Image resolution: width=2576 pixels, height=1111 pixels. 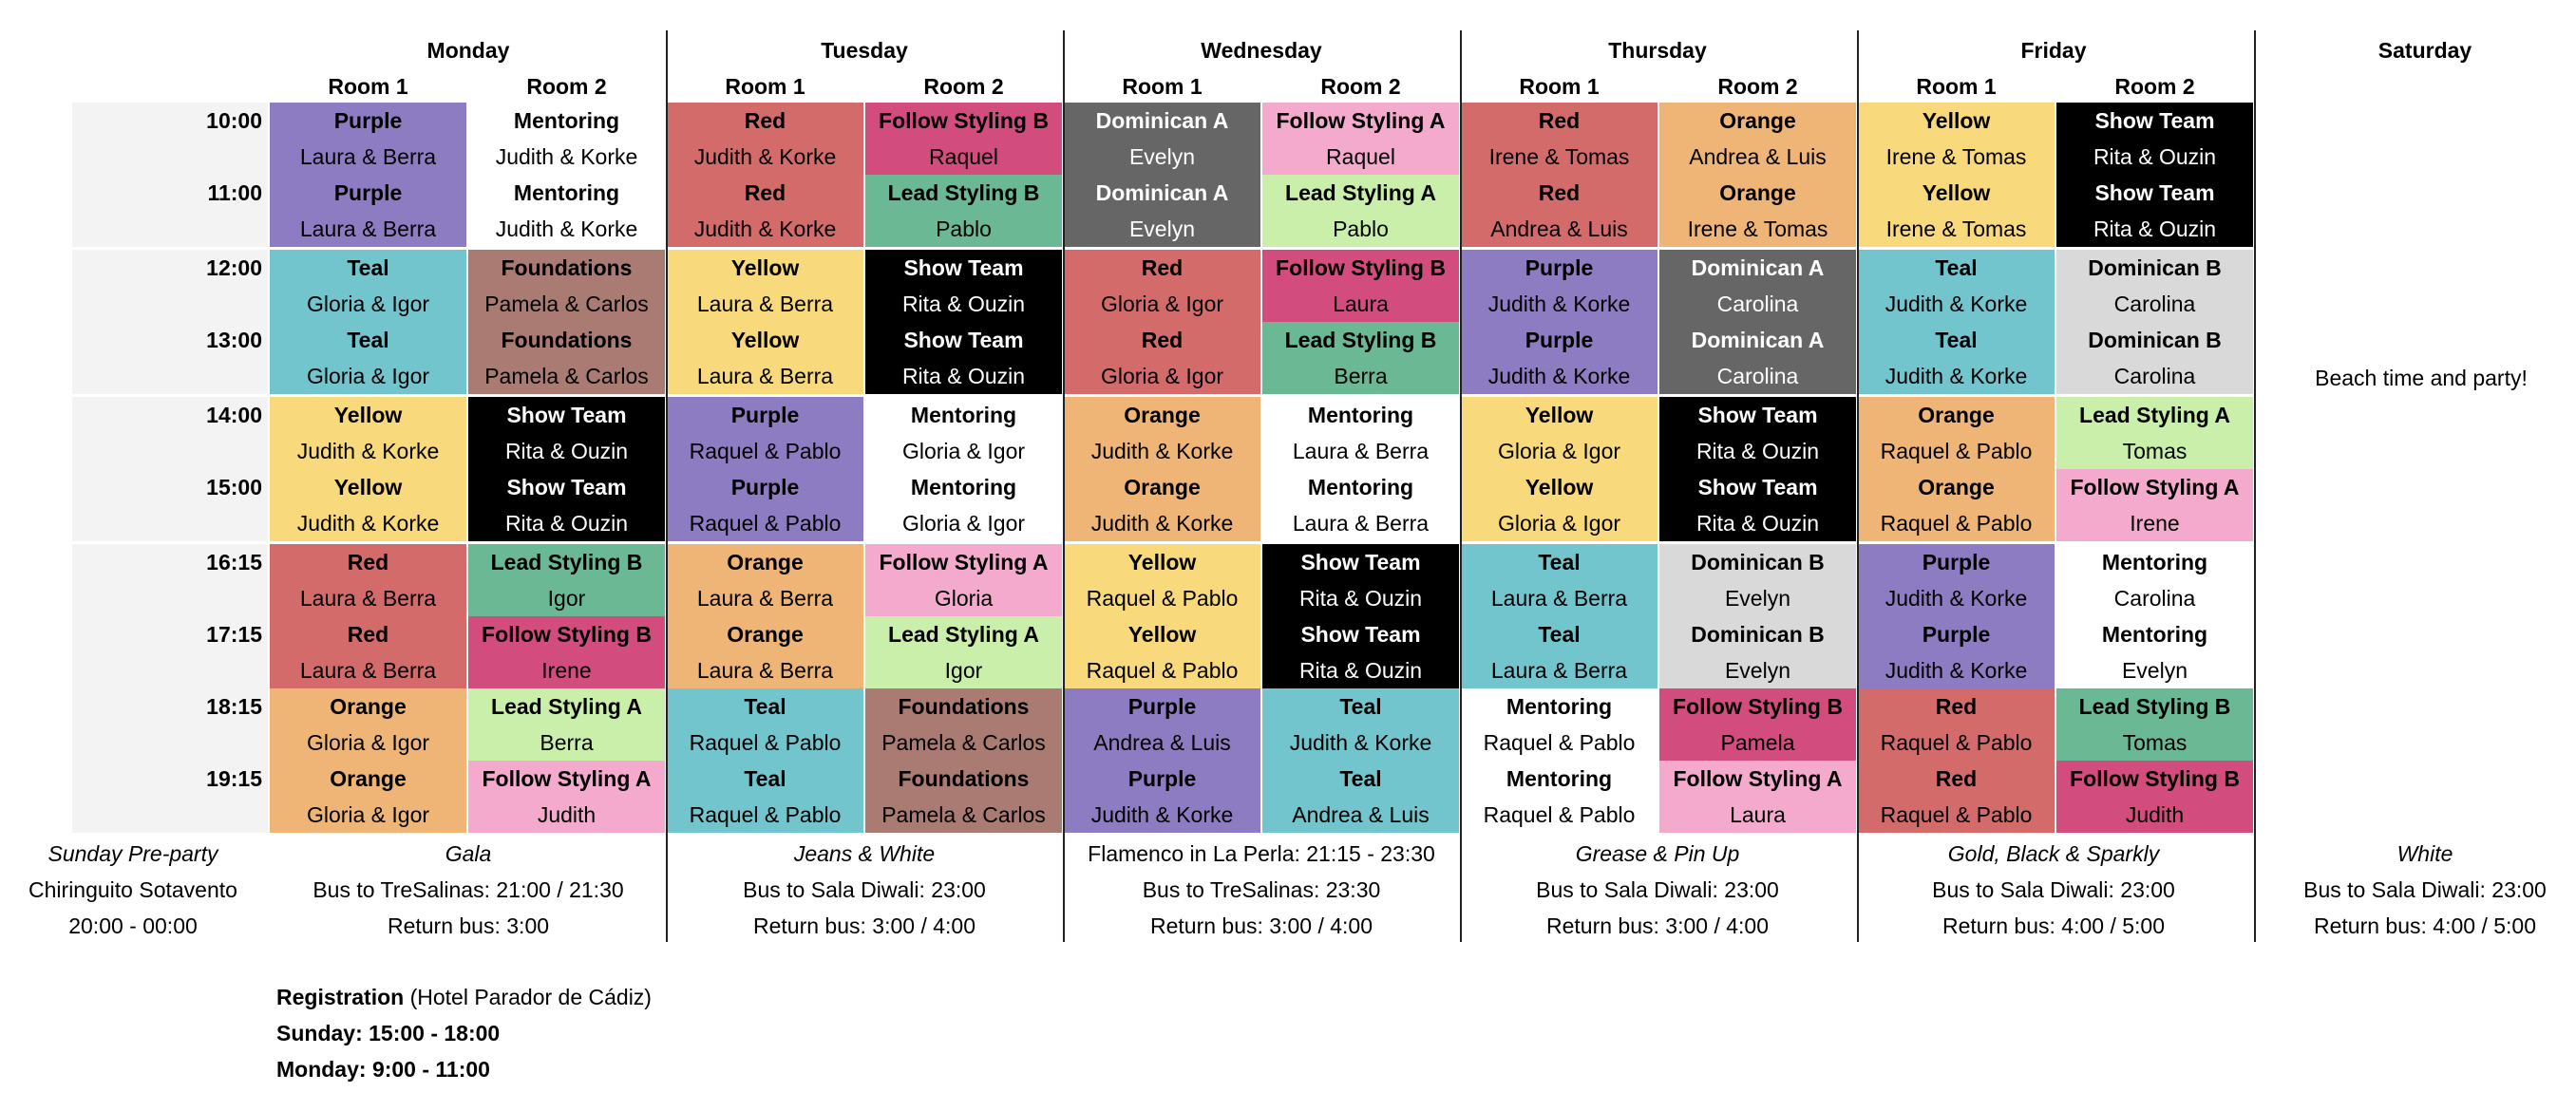 What do you see at coordinates (963, 156) in the screenshot?
I see `teachers: Raquel` at bounding box center [963, 156].